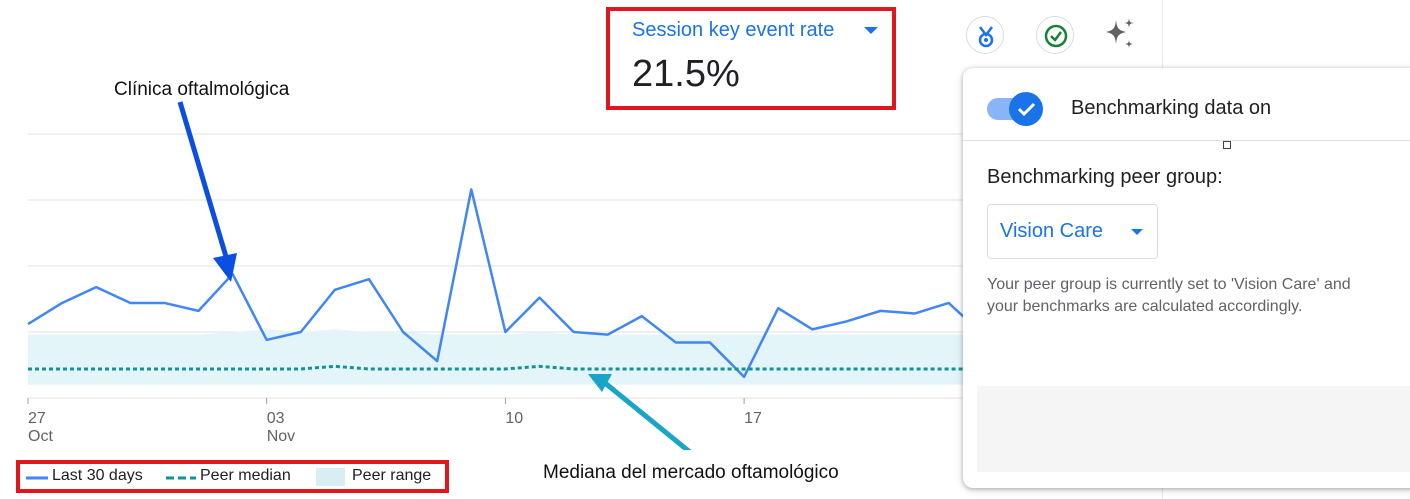 The height and width of the screenshot is (499, 1410). Describe the element at coordinates (640, 412) in the screenshot. I see `median-arrow` at that location.